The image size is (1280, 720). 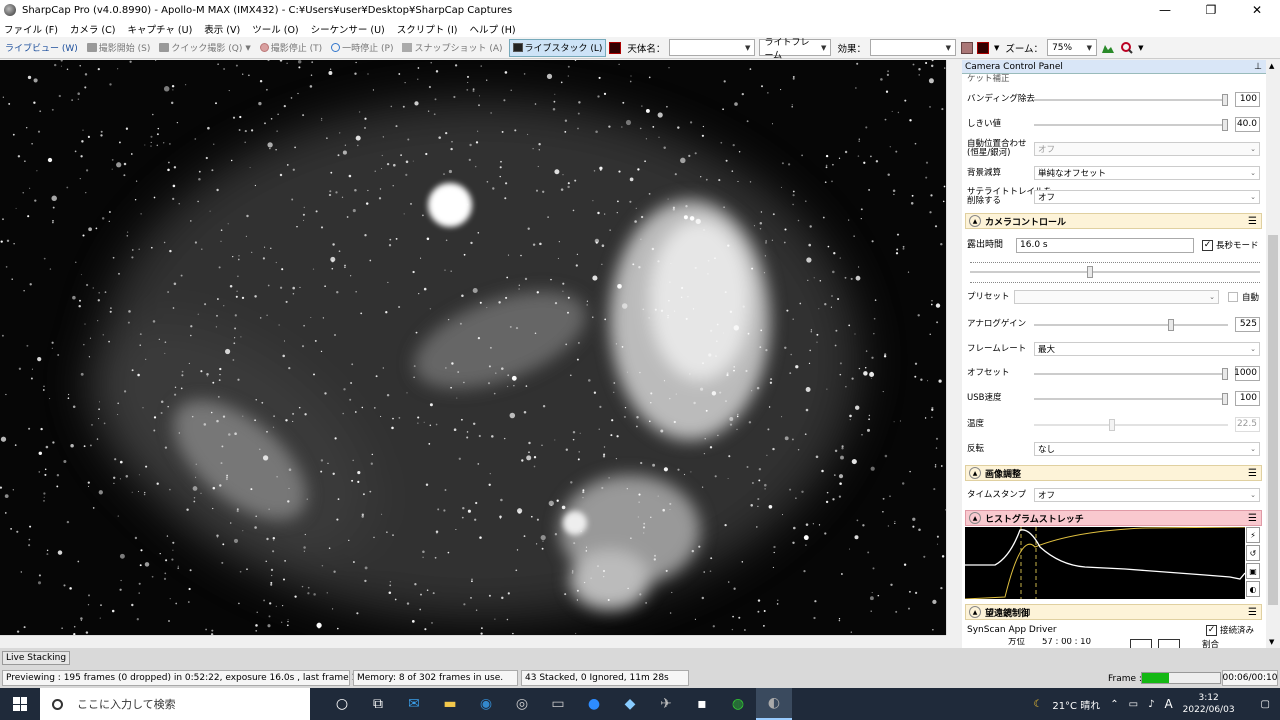 What do you see at coordinates (702, 704) in the screenshot?
I see `app-terminal-icon: ▪` at bounding box center [702, 704].